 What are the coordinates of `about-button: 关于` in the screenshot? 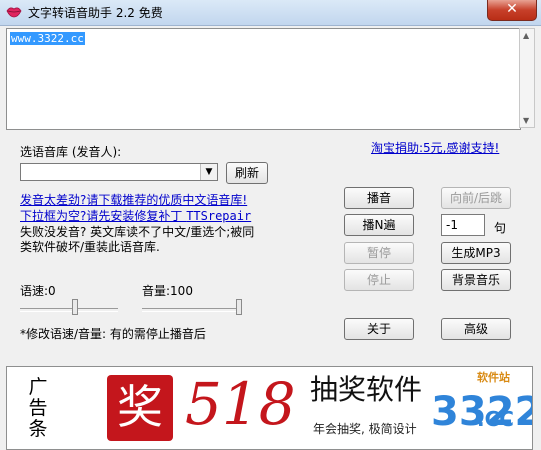 It's located at (379, 329).